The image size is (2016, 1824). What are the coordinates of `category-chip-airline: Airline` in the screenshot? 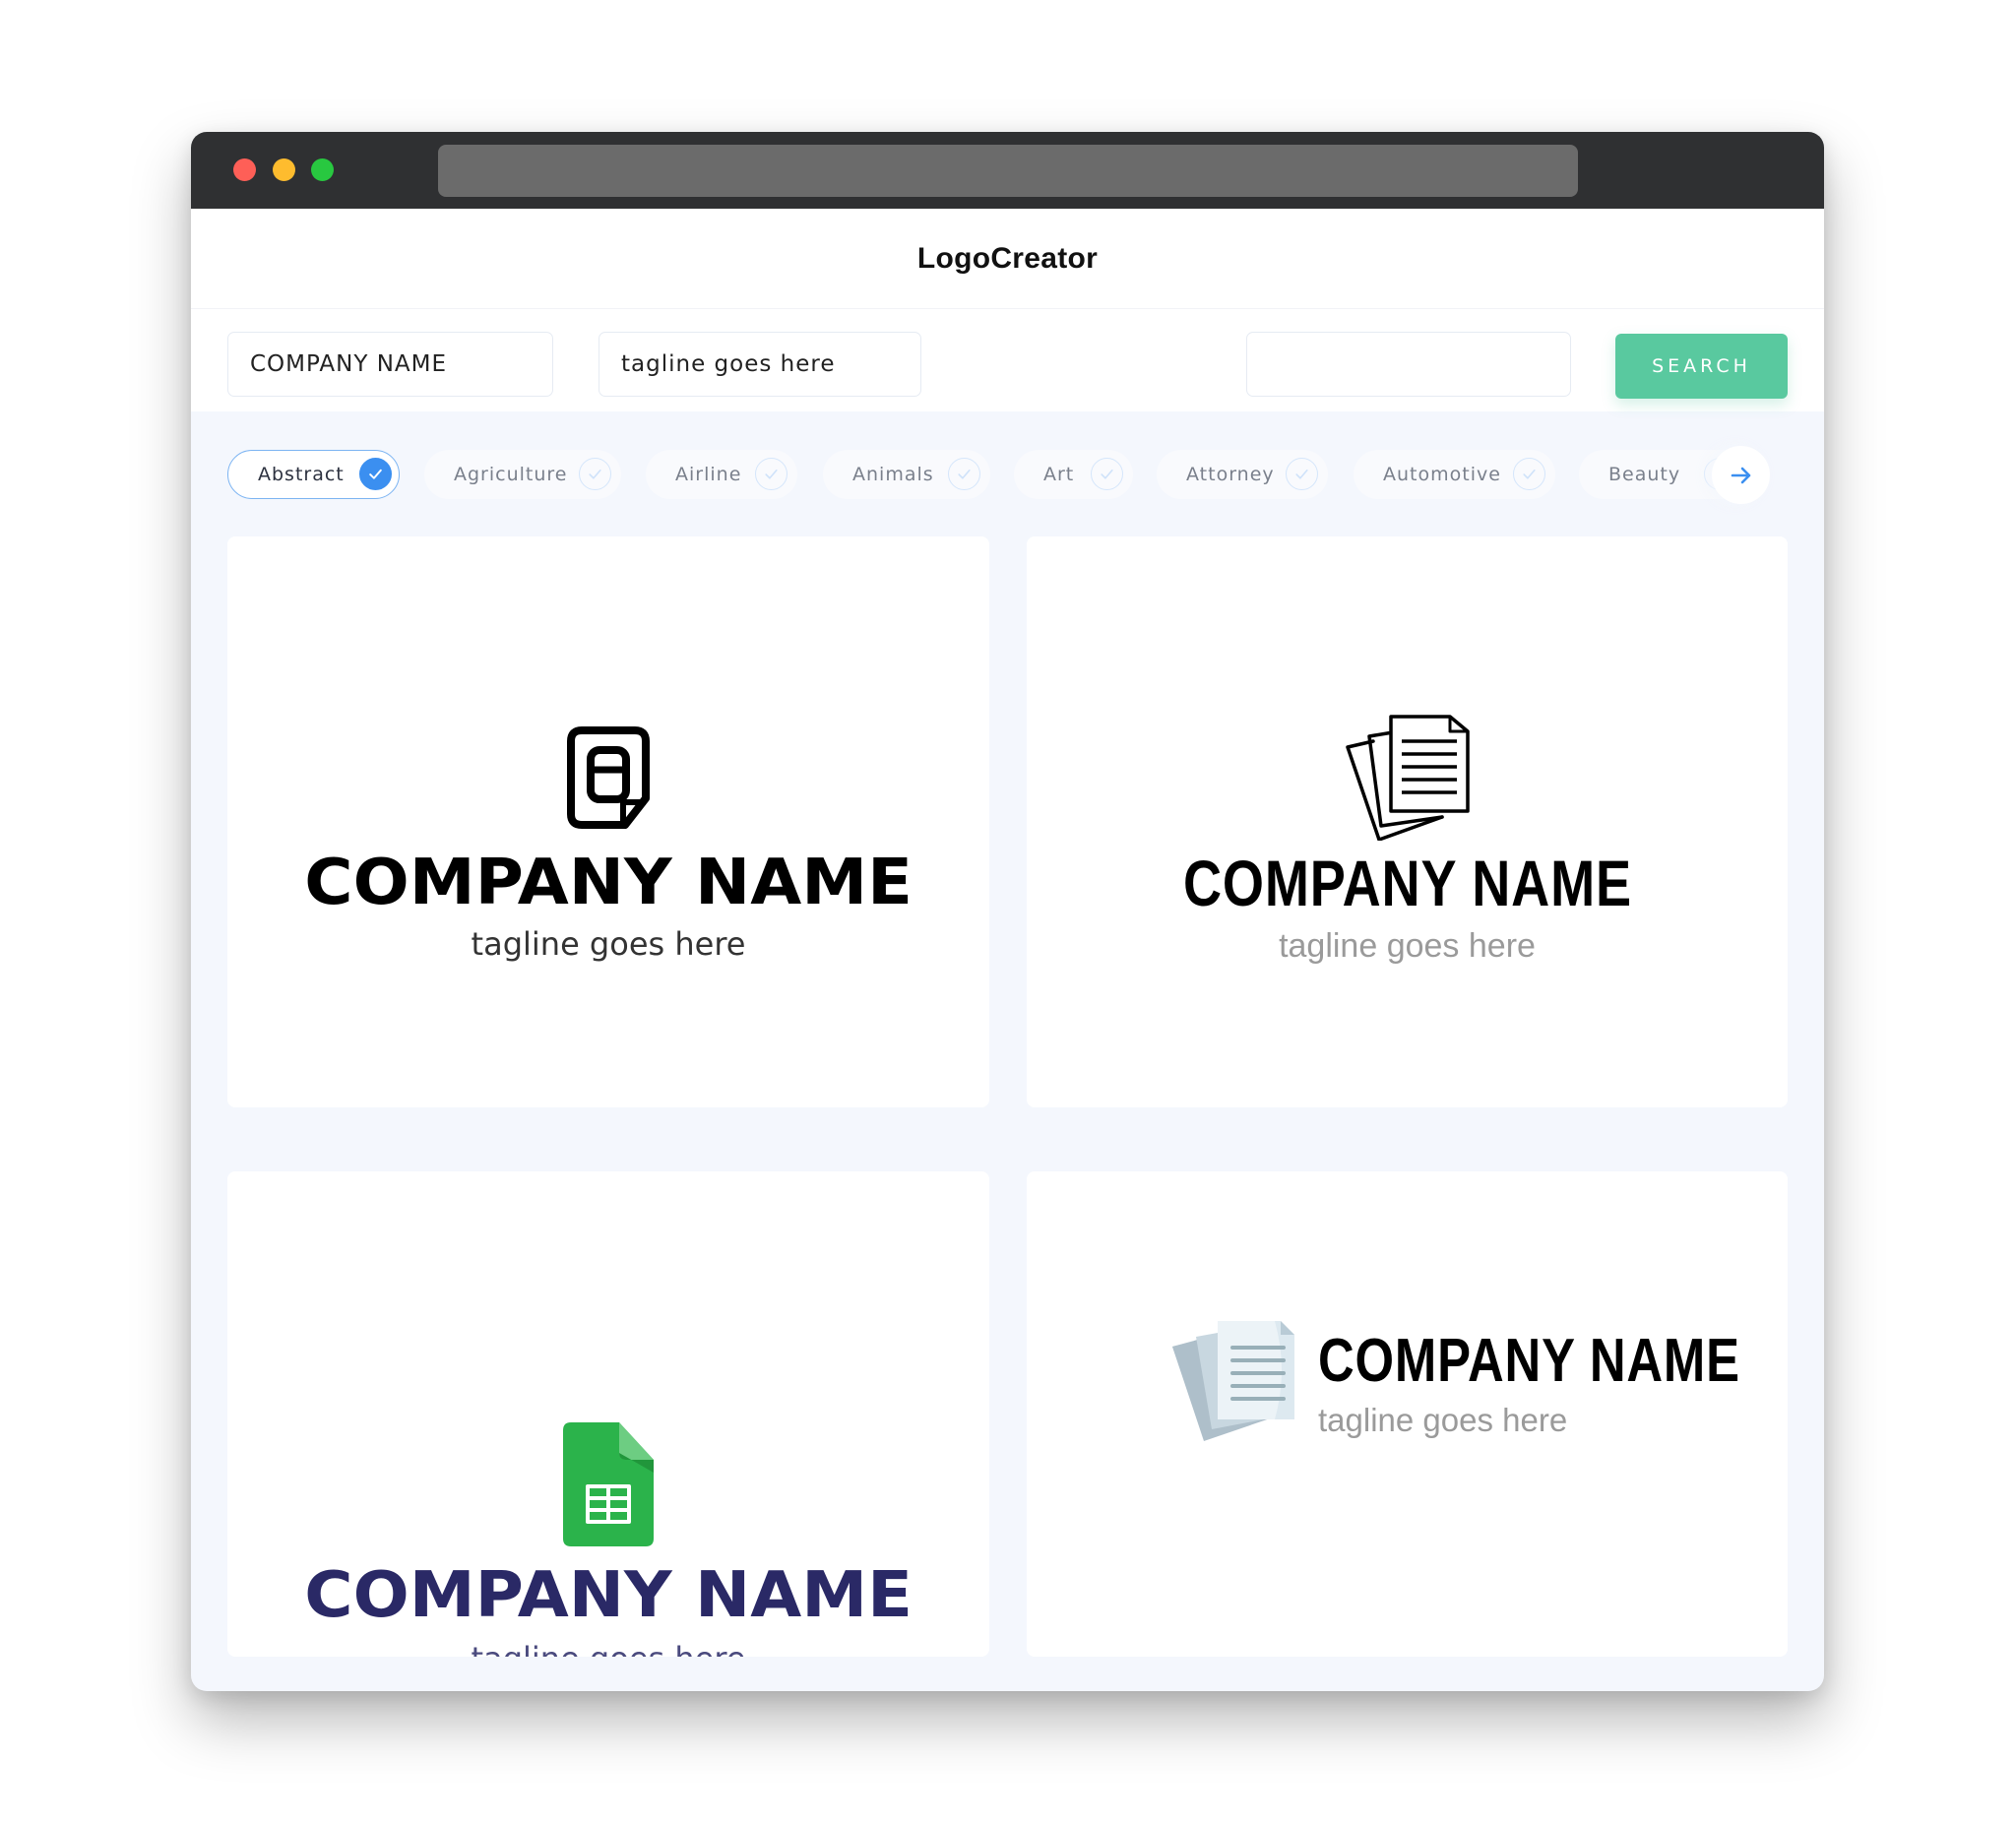 It's located at (721, 474).